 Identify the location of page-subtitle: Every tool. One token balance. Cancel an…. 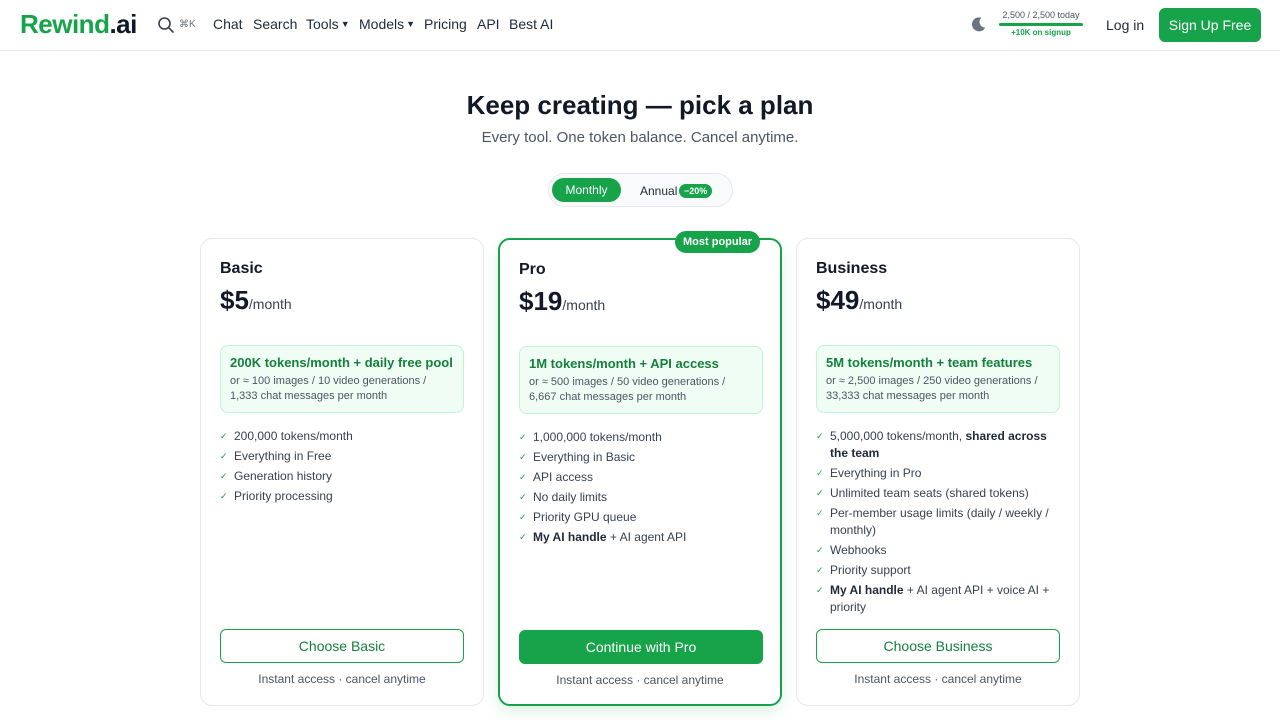
(640, 137).